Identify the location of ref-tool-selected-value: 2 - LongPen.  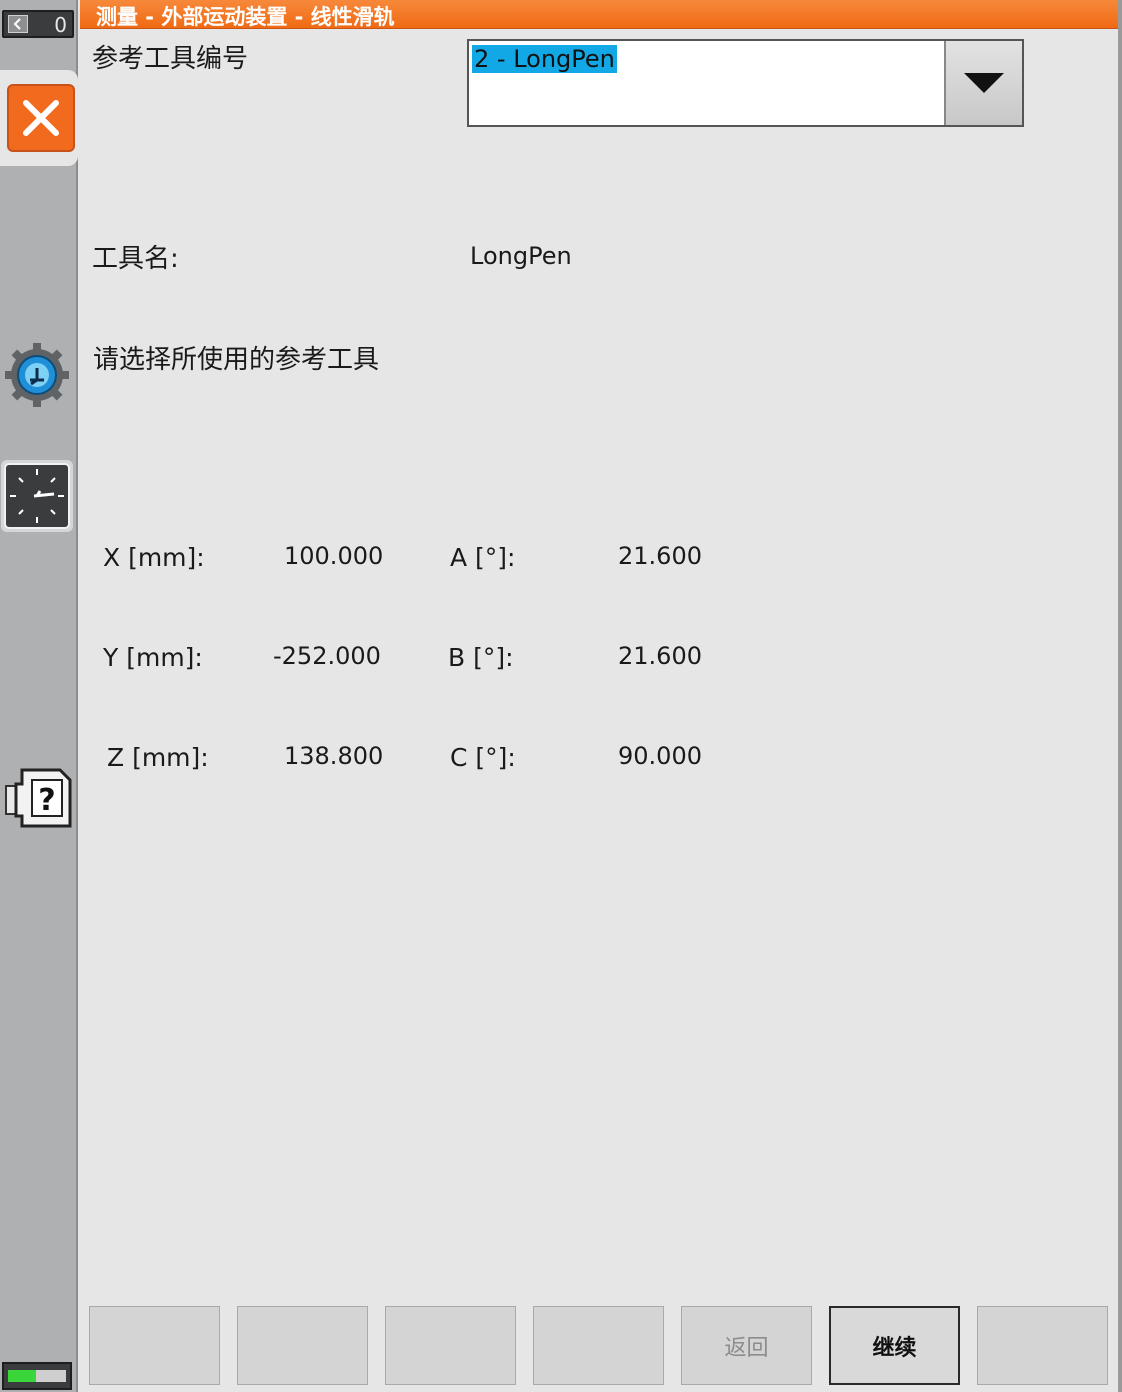
(544, 59).